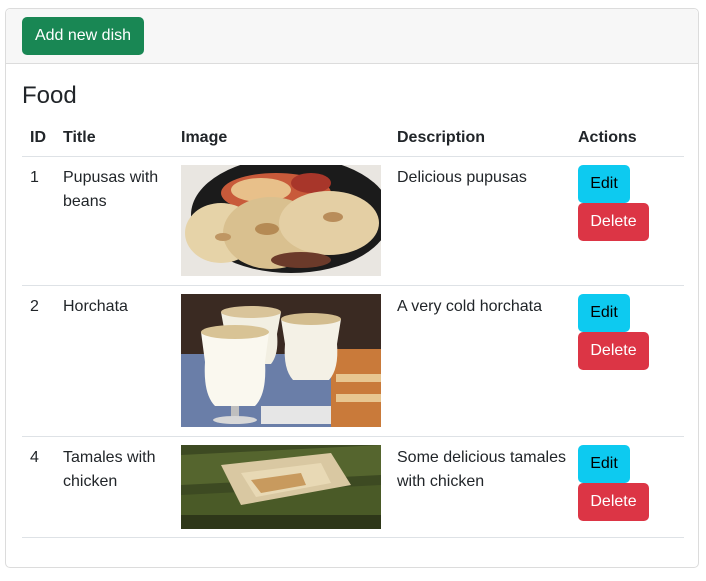 Image resolution: width=706 pixels, height=581 pixels. What do you see at coordinates (34, 306) in the screenshot?
I see `row-id: 2` at bounding box center [34, 306].